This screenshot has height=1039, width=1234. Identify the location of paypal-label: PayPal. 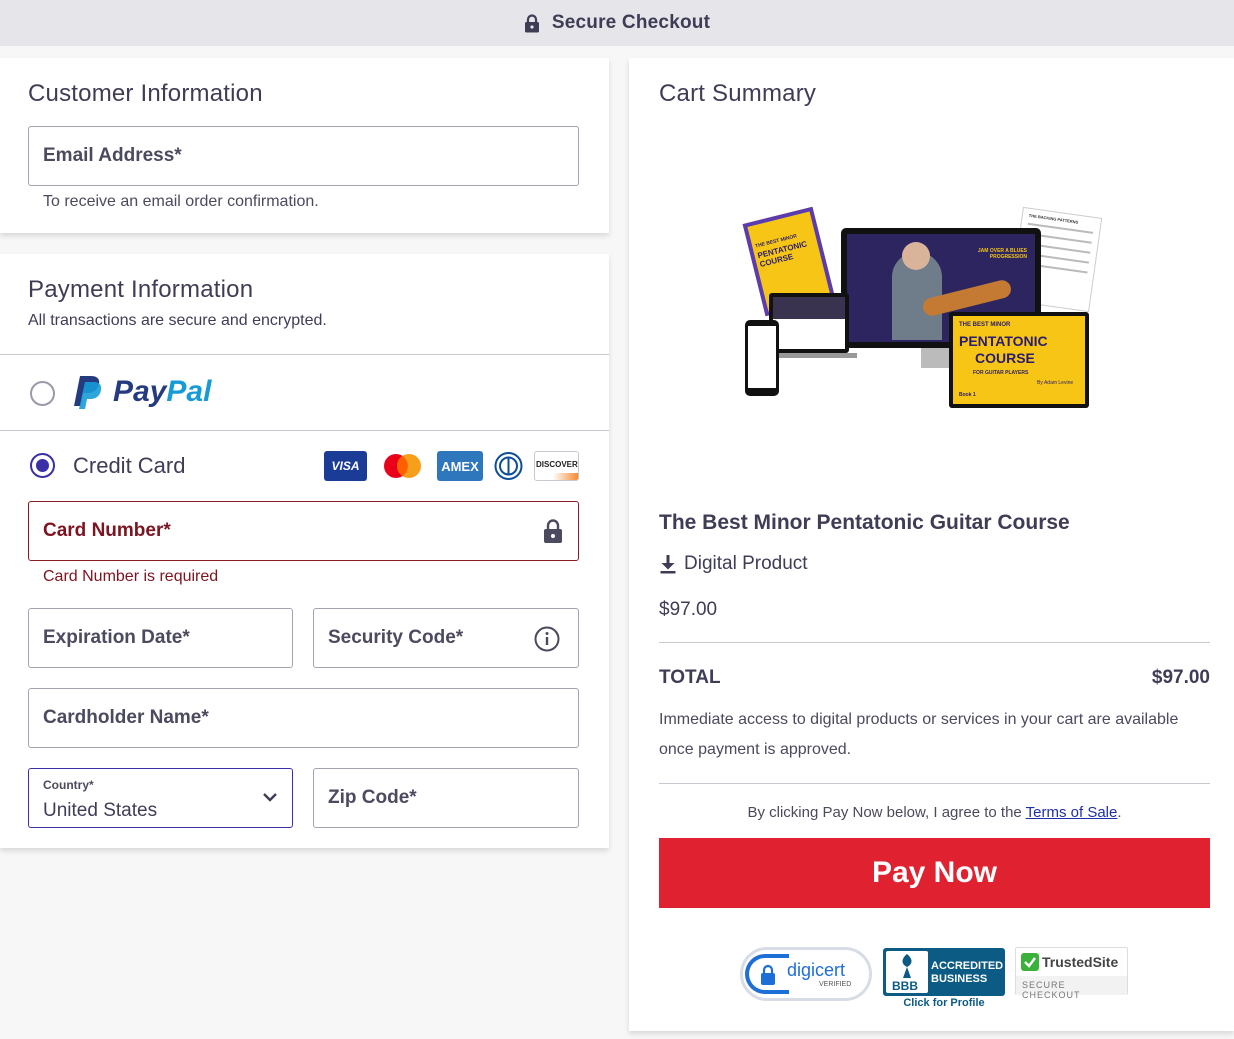
(162, 391).